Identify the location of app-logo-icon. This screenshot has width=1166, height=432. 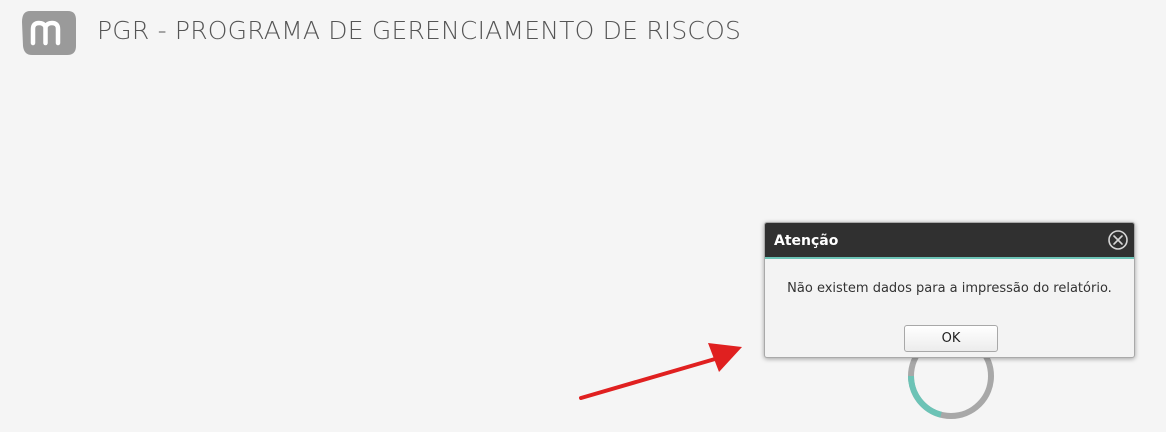
(49, 33).